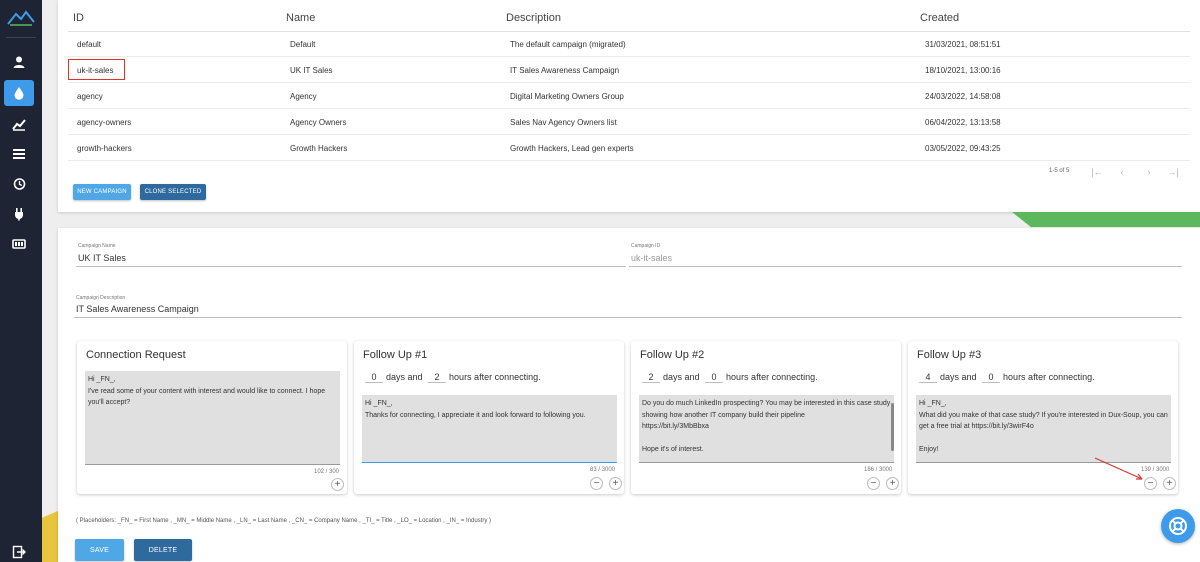 This screenshot has width=1200, height=562. What do you see at coordinates (646, 246) in the screenshot?
I see `campaign-id-label: Campaign ID` at bounding box center [646, 246].